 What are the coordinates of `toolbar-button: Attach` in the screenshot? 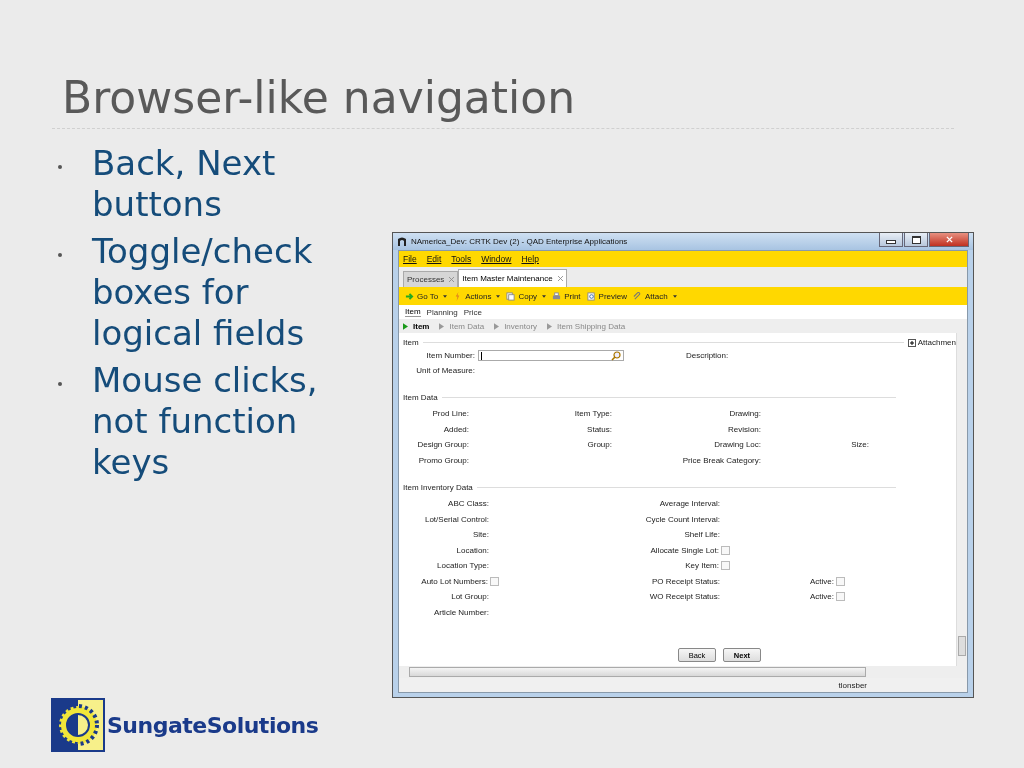 It's located at (655, 296).